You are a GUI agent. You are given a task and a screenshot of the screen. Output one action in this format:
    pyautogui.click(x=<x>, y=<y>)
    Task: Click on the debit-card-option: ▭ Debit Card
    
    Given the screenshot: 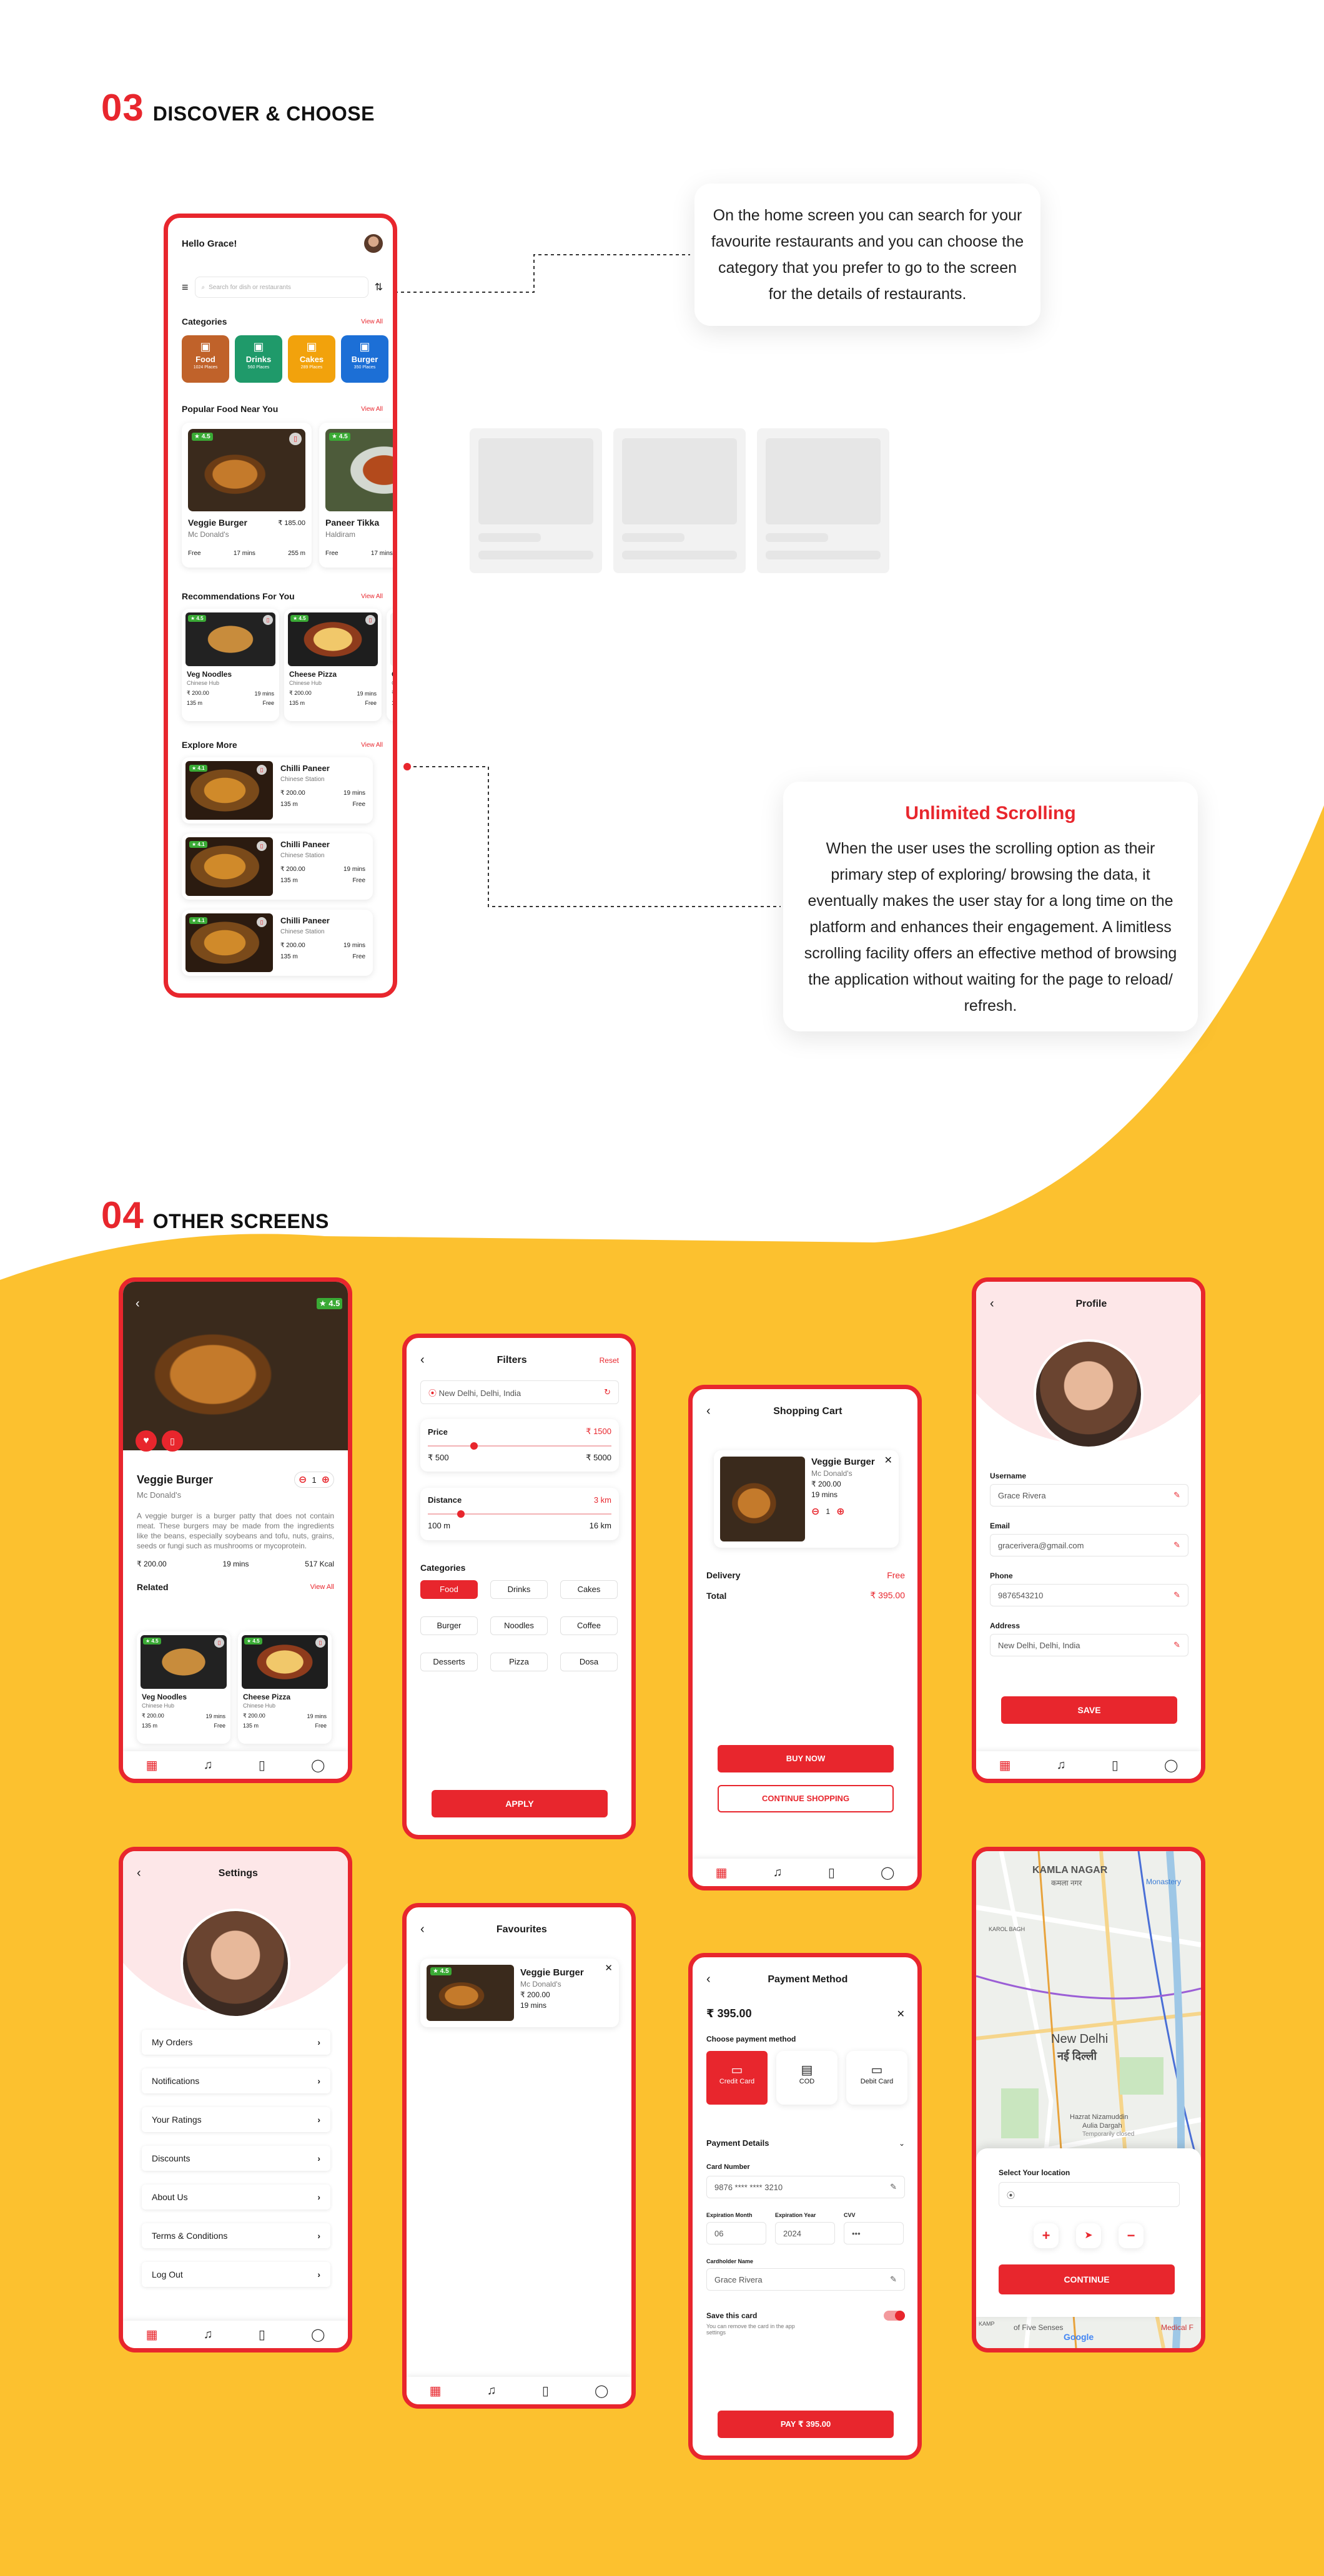 What is the action you would take?
    pyautogui.click(x=876, y=2078)
    